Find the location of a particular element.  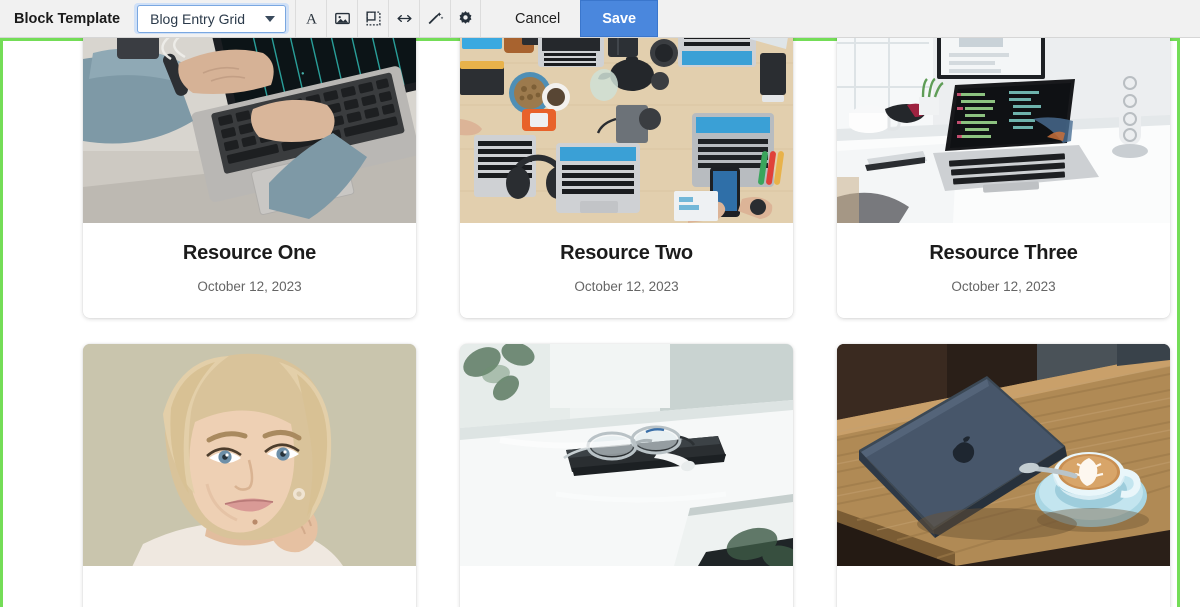

chevron-down-icon is located at coordinates (270, 18).